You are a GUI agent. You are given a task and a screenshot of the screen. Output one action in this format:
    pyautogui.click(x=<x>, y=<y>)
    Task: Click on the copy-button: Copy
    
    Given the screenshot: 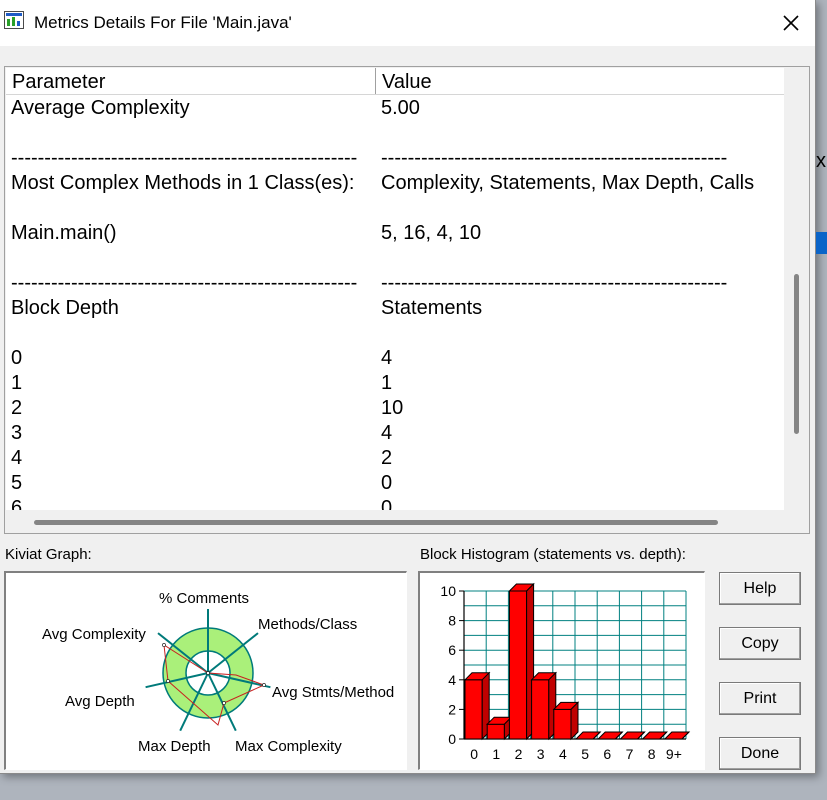 What is the action you would take?
    pyautogui.click(x=760, y=643)
    